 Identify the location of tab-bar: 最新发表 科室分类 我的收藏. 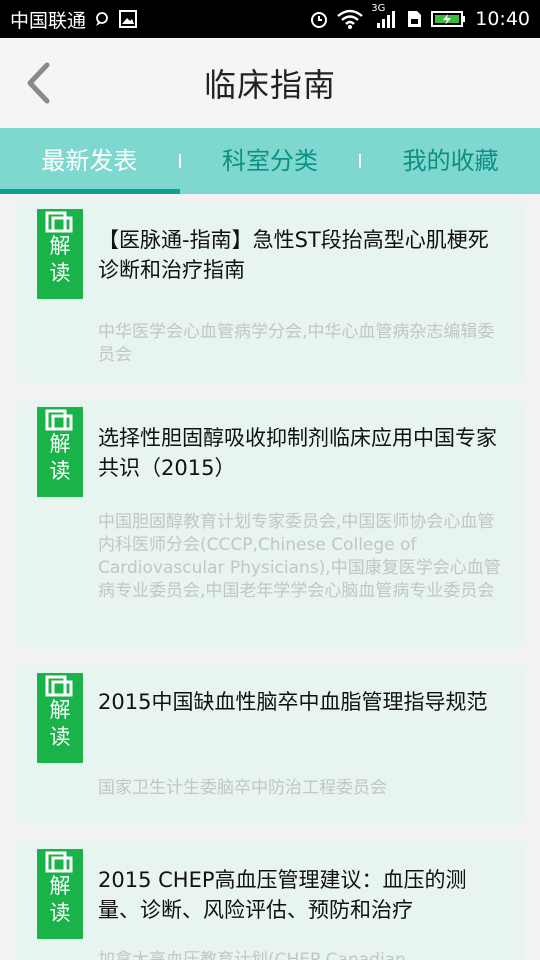
(270, 161).